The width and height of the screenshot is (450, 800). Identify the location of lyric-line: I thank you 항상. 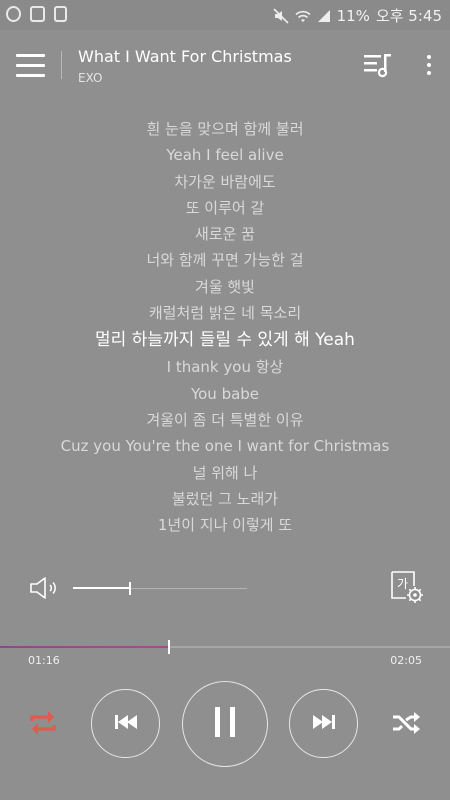
(225, 367).